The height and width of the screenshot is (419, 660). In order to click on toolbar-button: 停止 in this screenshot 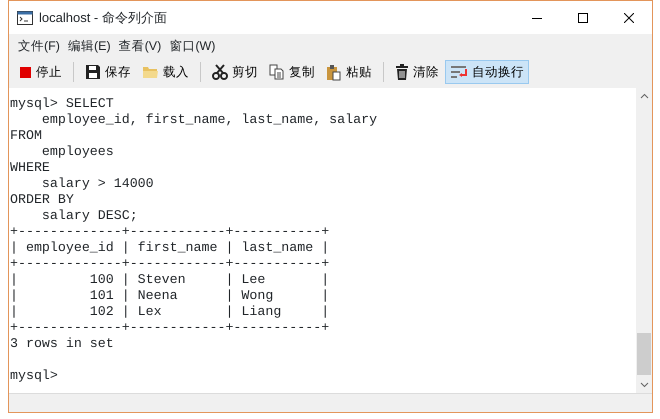, I will do `click(40, 72)`.